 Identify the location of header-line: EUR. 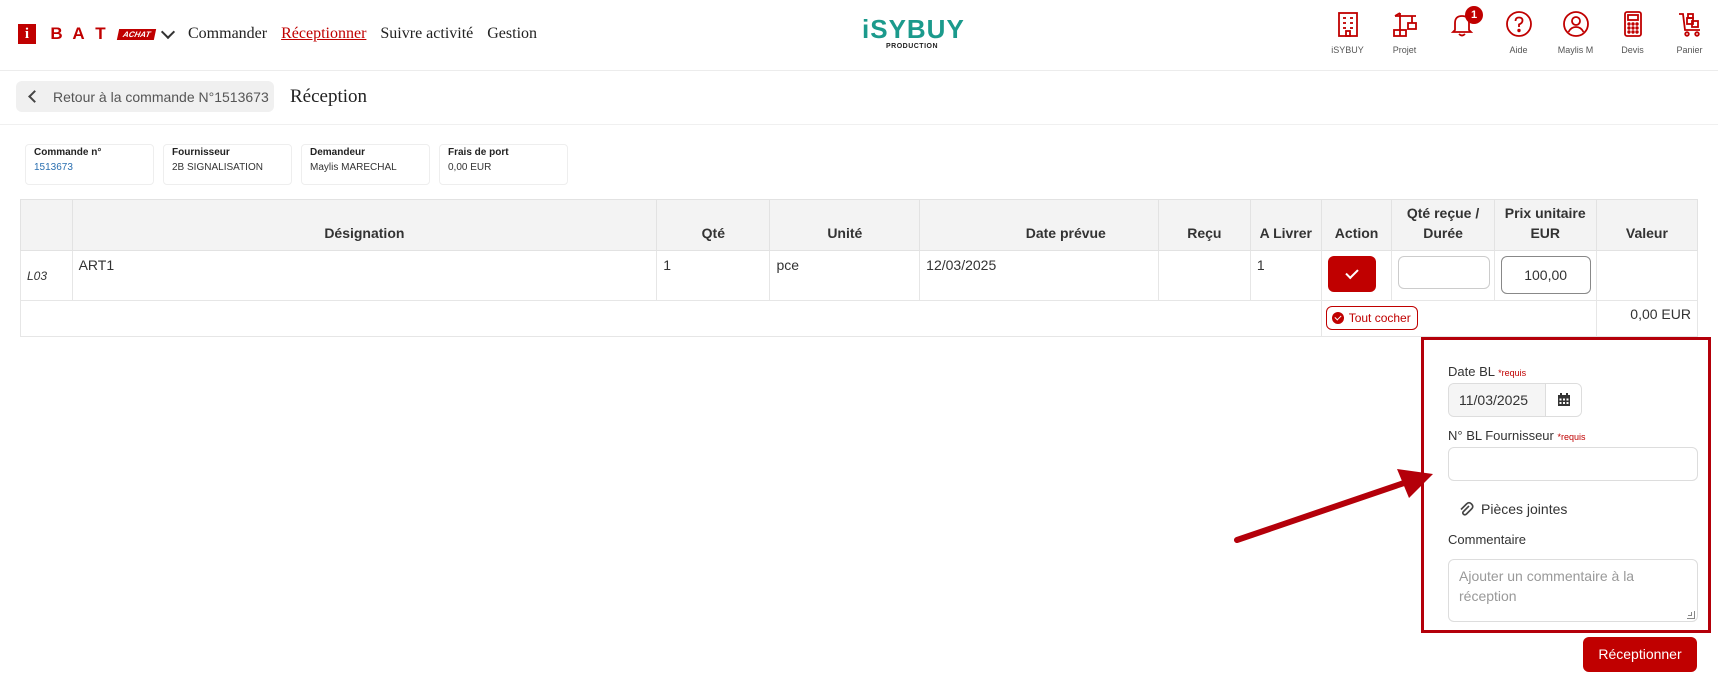
(1545, 233).